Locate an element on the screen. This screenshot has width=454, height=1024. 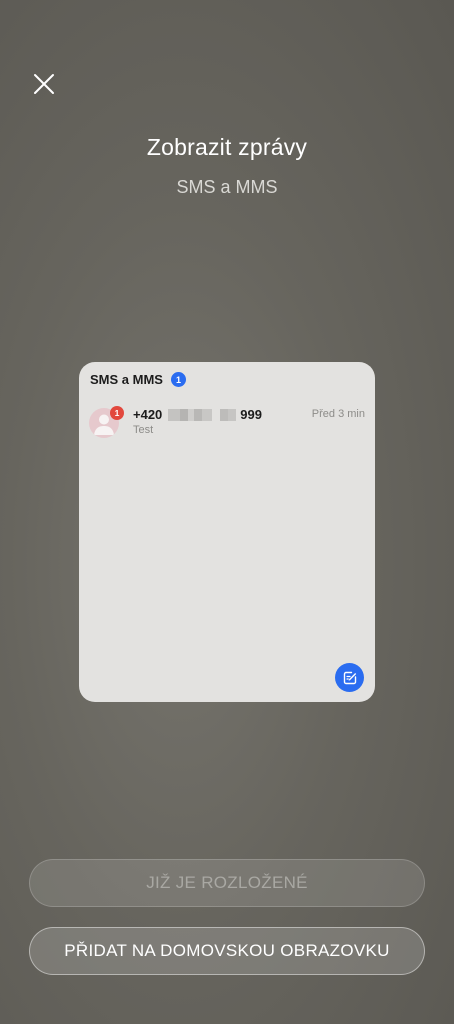
close-button is located at coordinates (44, 84).